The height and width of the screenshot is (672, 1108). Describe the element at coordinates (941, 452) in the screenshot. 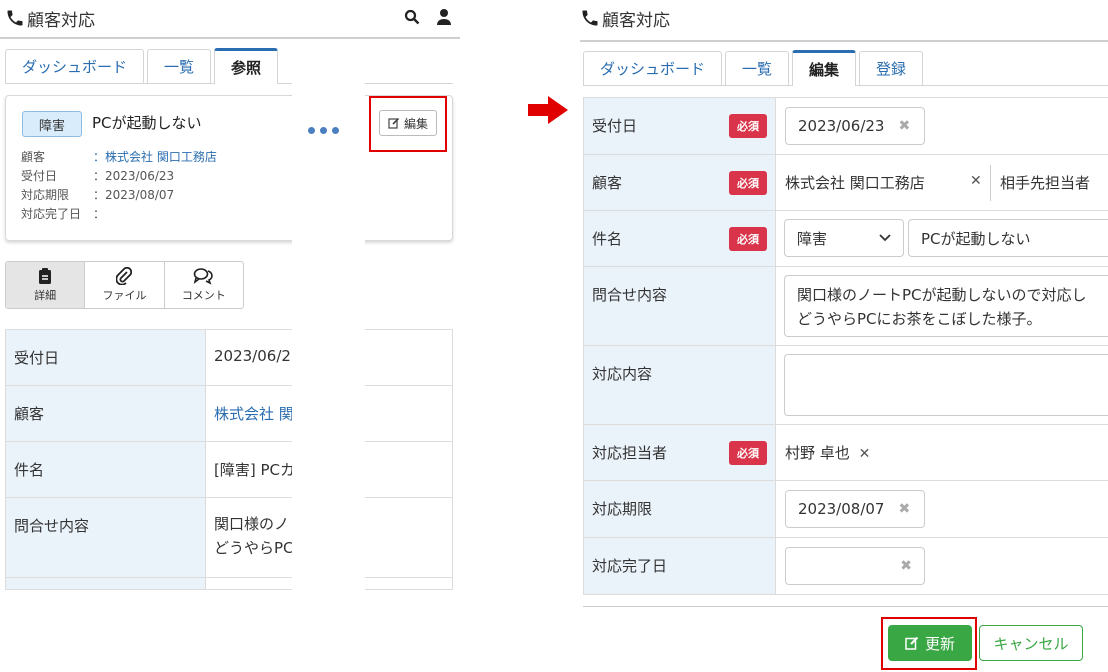

I see `assignee-cell: 村野 卓也 ✕` at that location.